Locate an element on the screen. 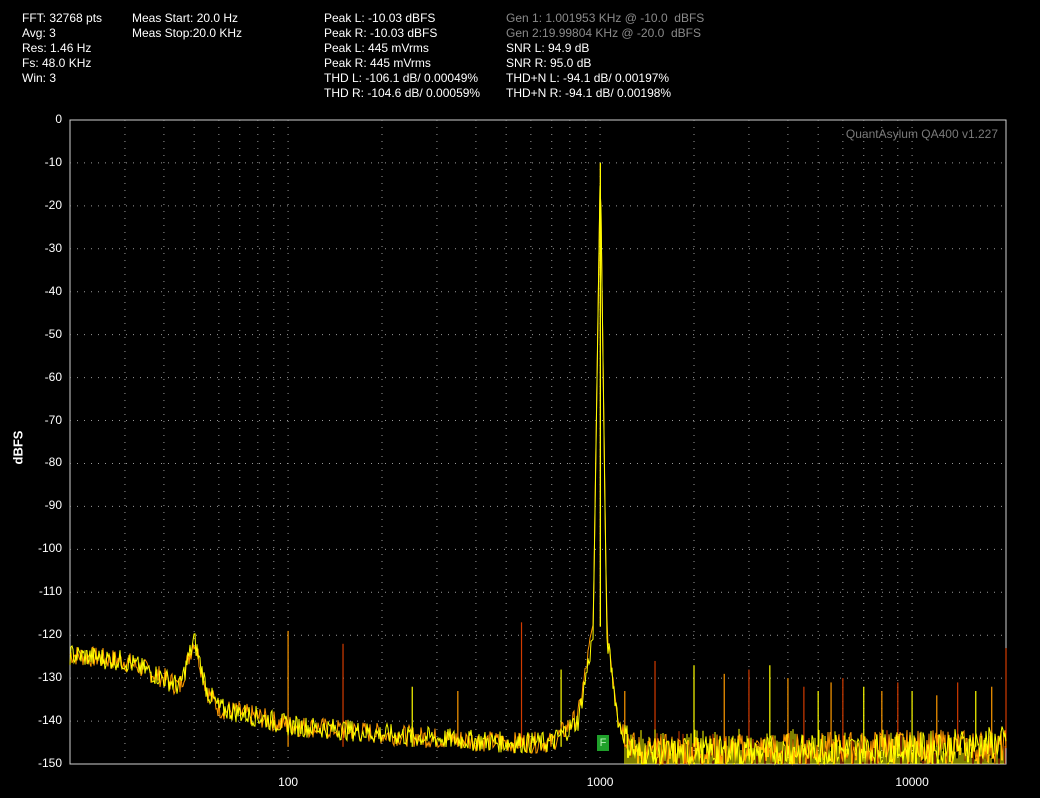  y-tick-label: -140 is located at coordinates (49, 720).